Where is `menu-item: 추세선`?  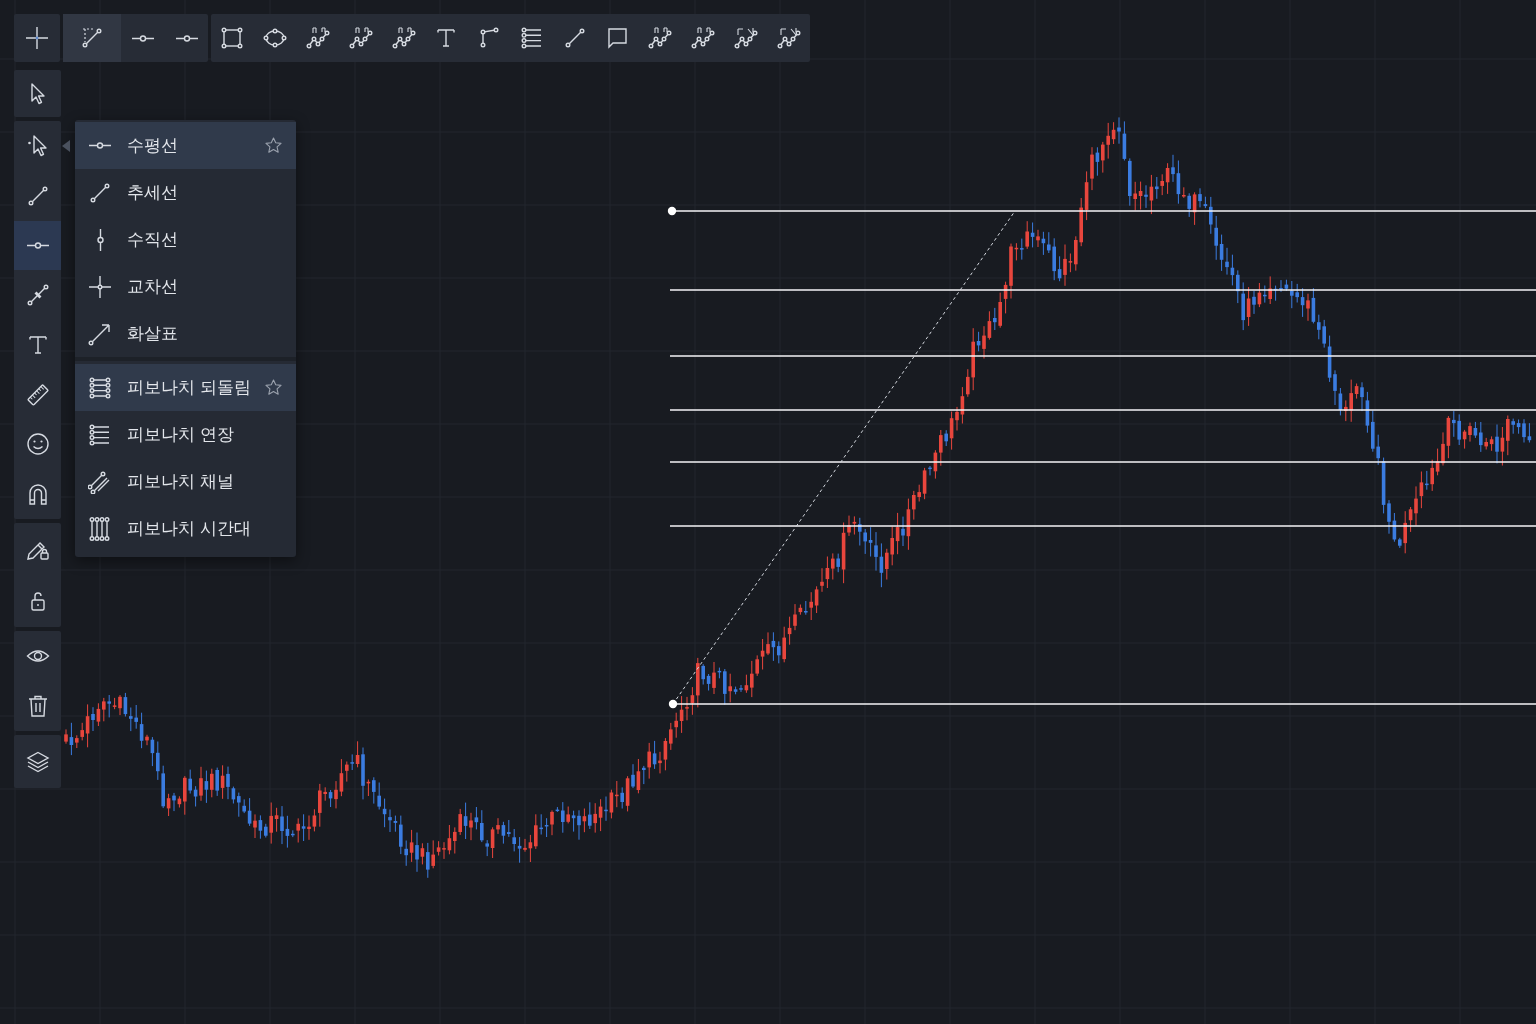
menu-item: 추세선 is located at coordinates (185, 192).